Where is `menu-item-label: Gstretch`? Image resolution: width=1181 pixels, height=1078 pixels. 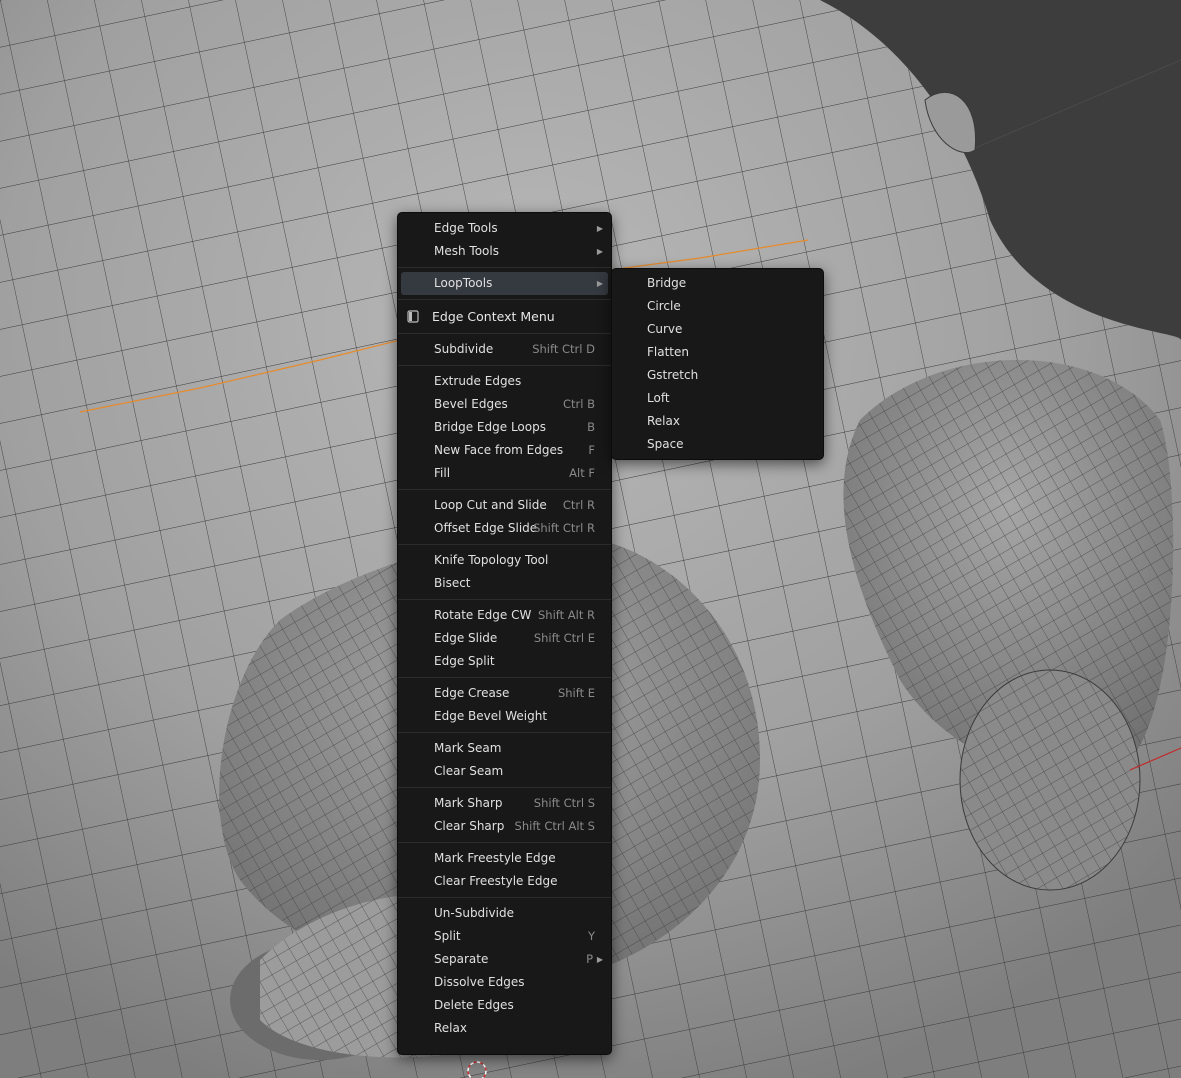
menu-item-label: Gstretch is located at coordinates (673, 375).